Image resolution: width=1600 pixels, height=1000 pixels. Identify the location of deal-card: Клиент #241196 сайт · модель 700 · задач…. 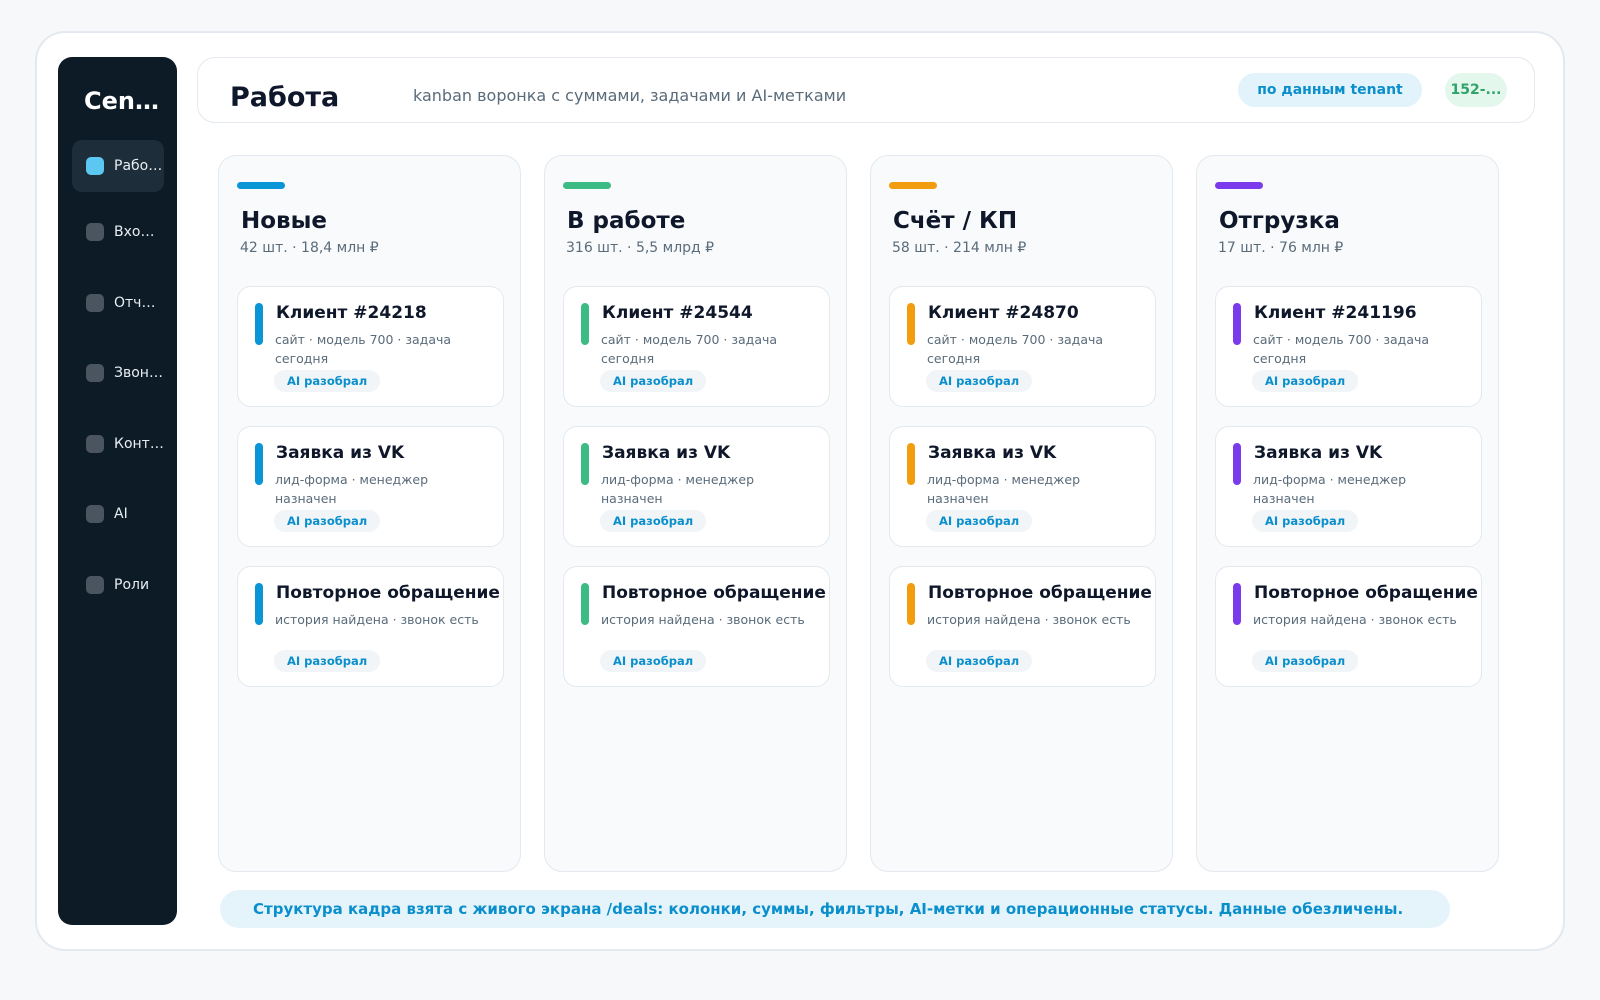
(1348, 346).